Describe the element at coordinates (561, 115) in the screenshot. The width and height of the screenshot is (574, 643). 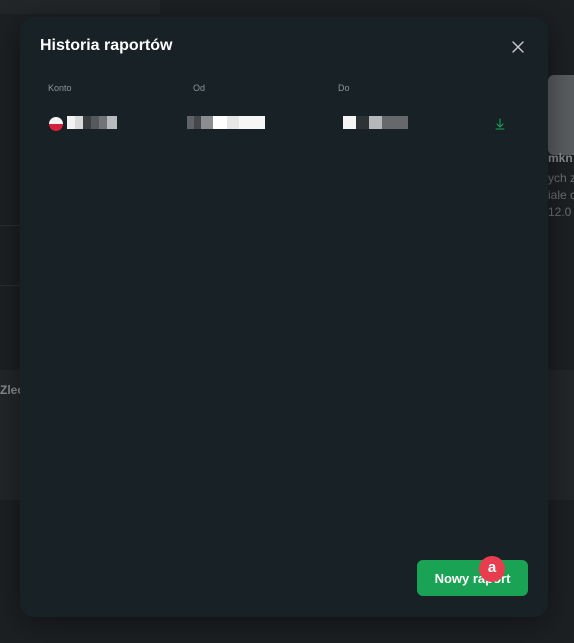
I see `background-card-image` at that location.